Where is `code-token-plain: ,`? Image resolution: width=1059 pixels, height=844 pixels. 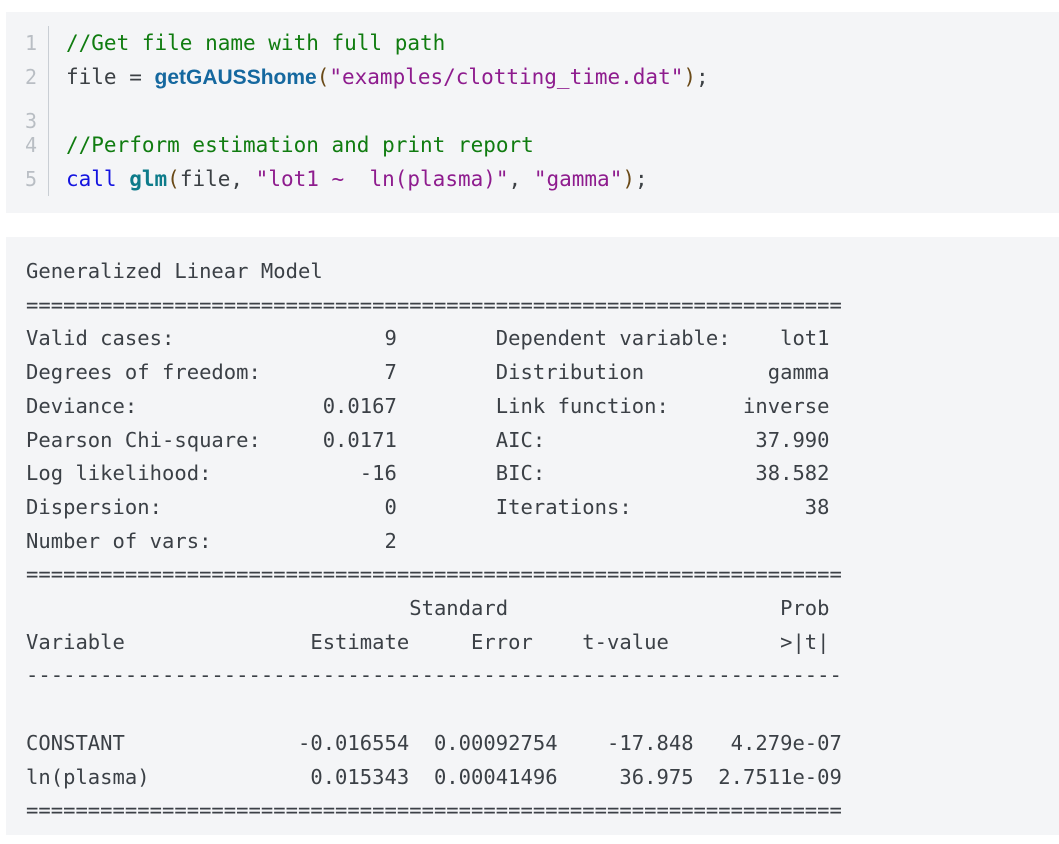
code-token-plain: , is located at coordinates (521, 179).